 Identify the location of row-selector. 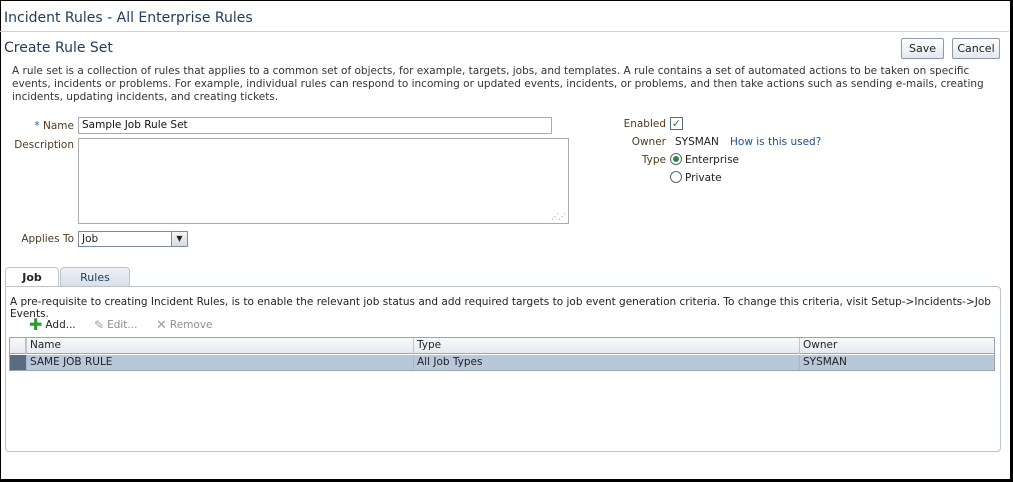
(18, 362).